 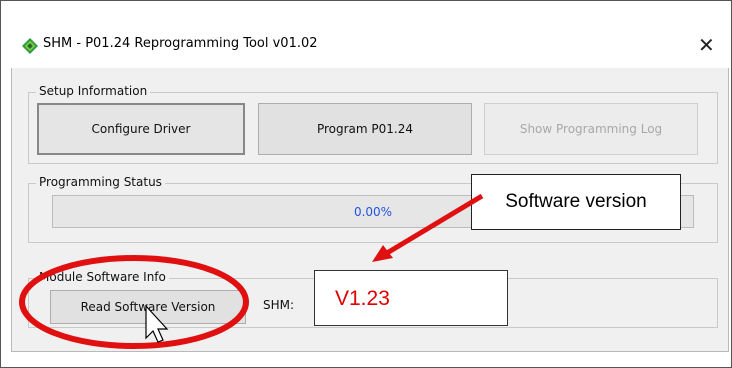 What do you see at coordinates (434, 224) in the screenshot?
I see `annotation-arrow` at bounding box center [434, 224].